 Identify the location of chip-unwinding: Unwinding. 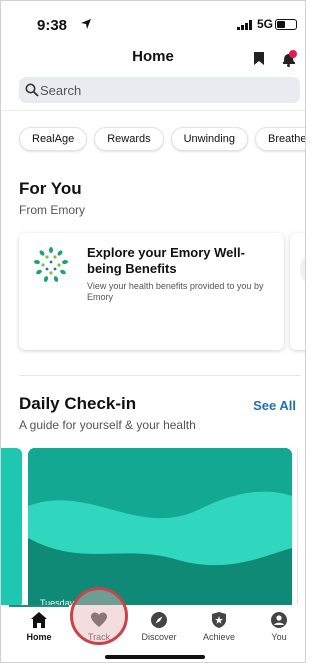
(209, 139).